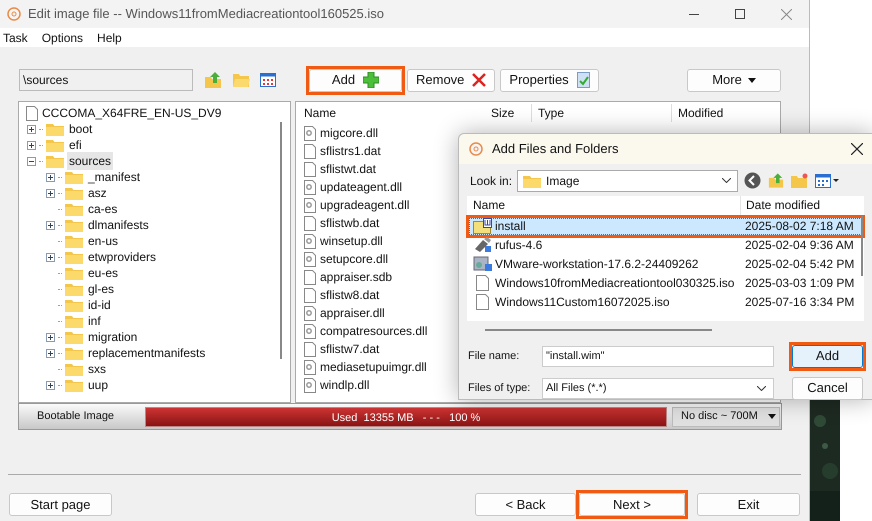  What do you see at coordinates (132, 113) in the screenshot?
I see `tree-root: CCCOMA_X64FRE_EN-US_DV9` at bounding box center [132, 113].